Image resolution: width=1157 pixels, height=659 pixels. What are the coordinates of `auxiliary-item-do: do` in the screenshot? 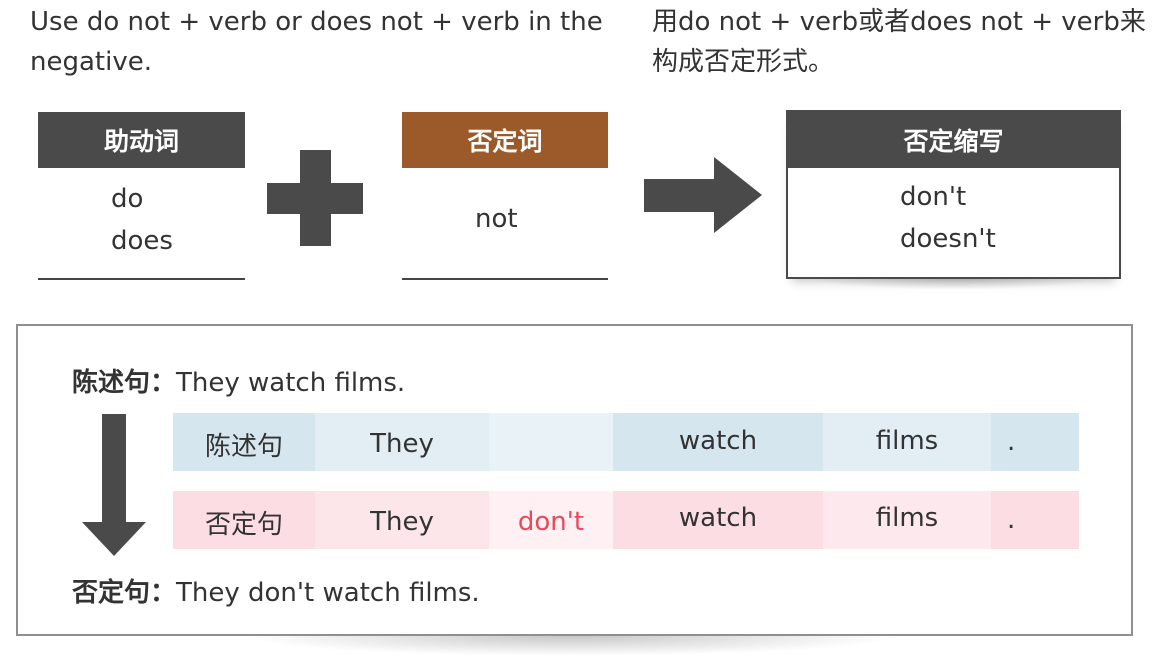 It's located at (127, 199).